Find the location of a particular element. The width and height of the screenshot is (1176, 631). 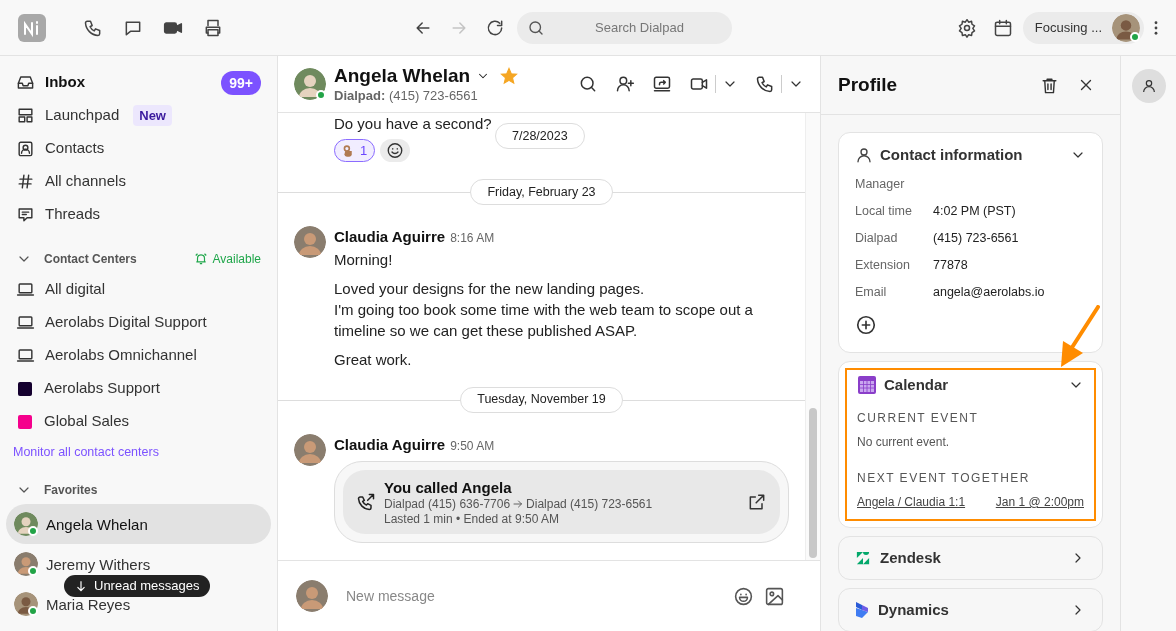

field-label: Email is located at coordinates (871, 293).